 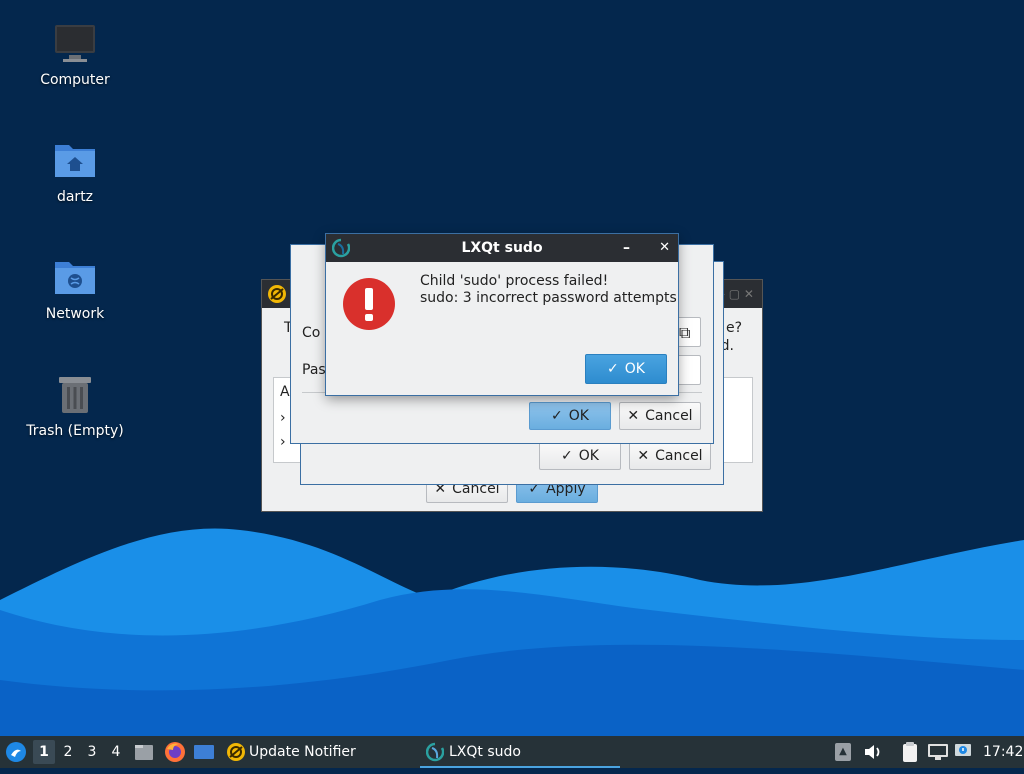 What do you see at coordinates (964, 752) in the screenshot?
I see `notification-icon` at bounding box center [964, 752].